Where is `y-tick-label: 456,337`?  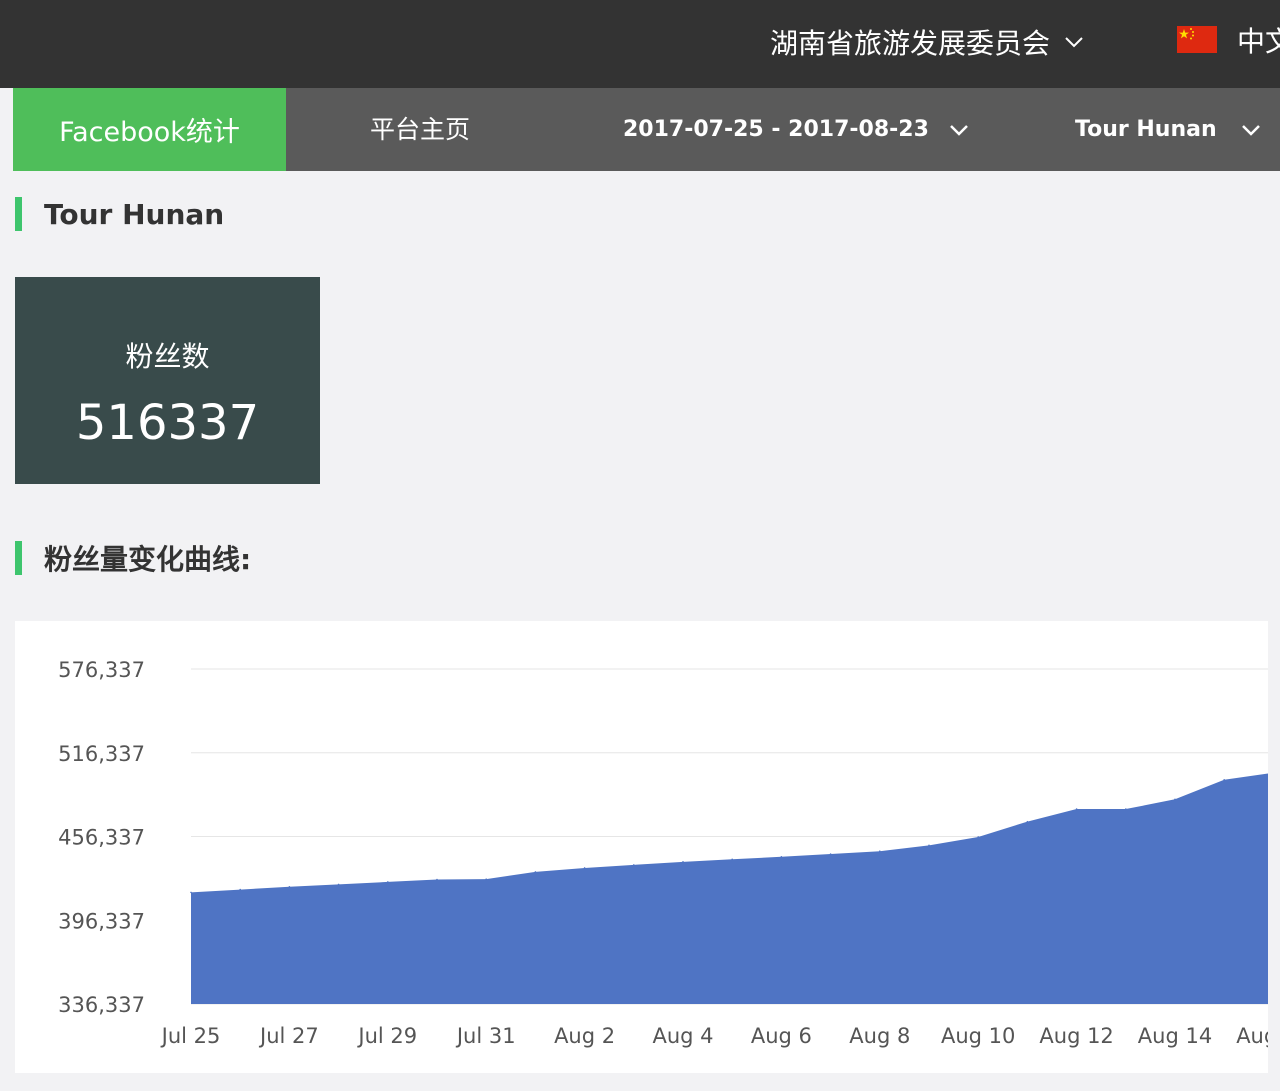
y-tick-label: 456,337 is located at coordinates (101, 838).